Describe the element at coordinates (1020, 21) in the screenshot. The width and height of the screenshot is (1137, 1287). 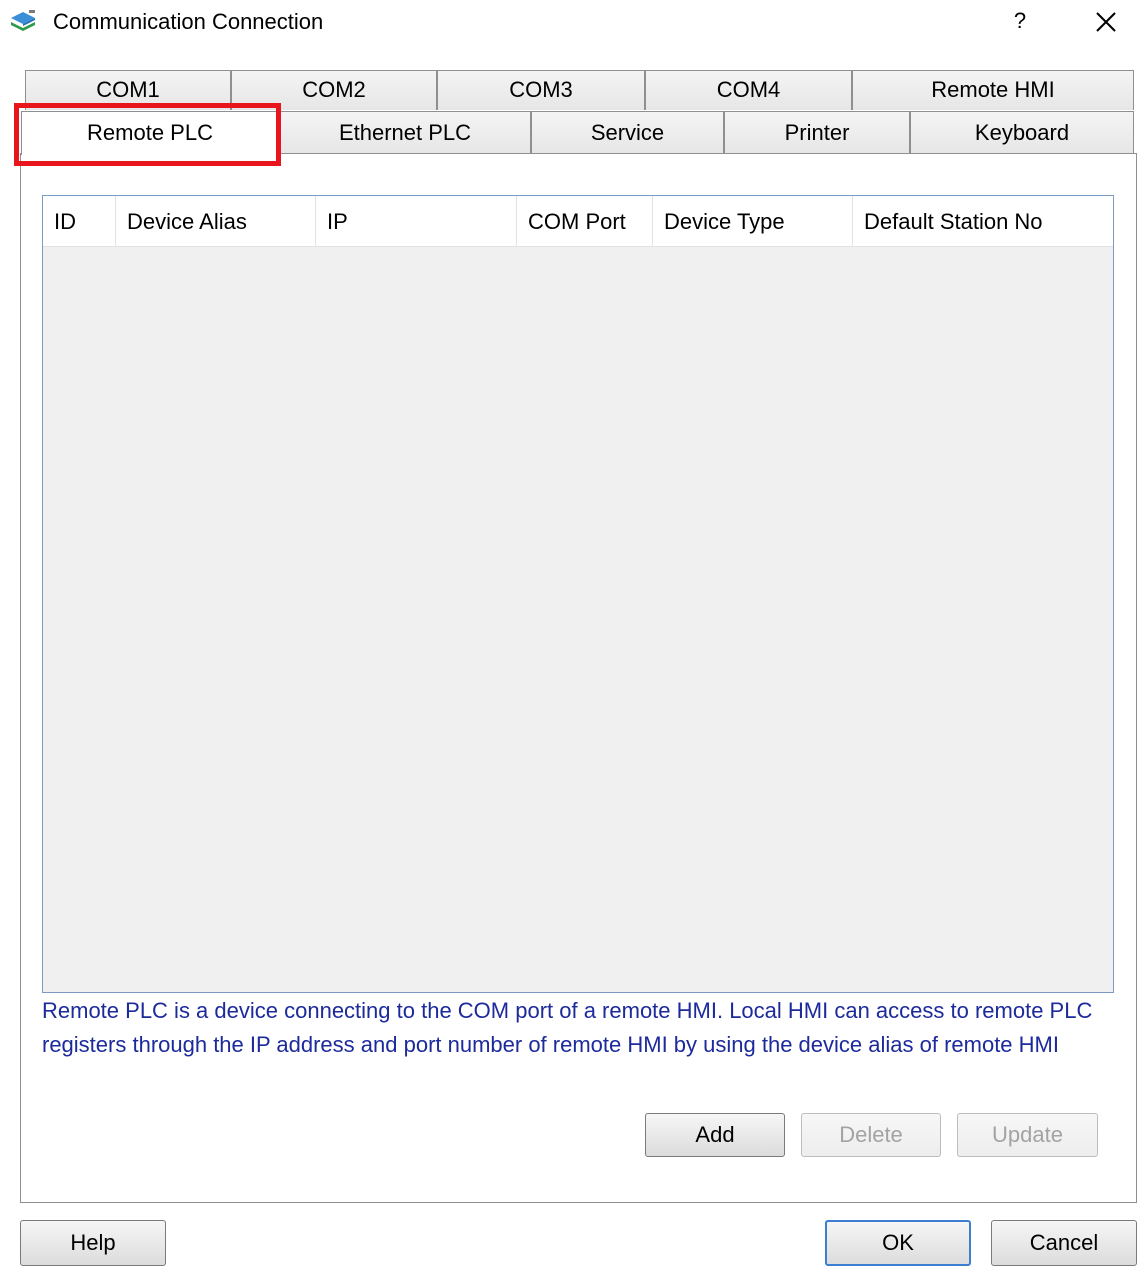
I see `help-question-button: ?` at that location.